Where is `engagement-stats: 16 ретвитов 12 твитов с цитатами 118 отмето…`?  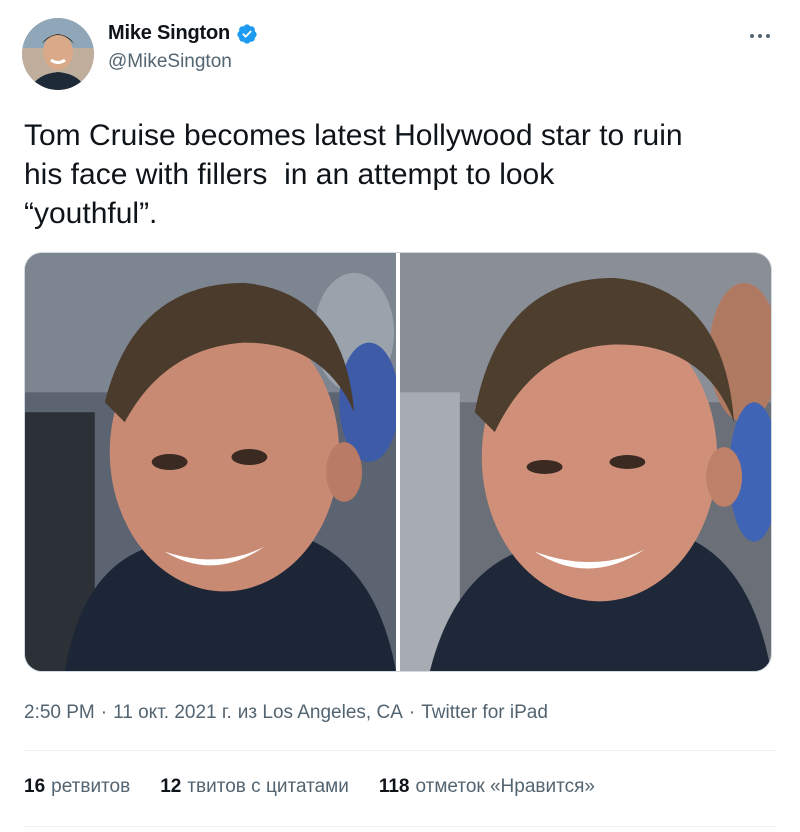 engagement-stats: 16 ретвитов 12 твитов с цитатами 118 отмето… is located at coordinates (309, 787).